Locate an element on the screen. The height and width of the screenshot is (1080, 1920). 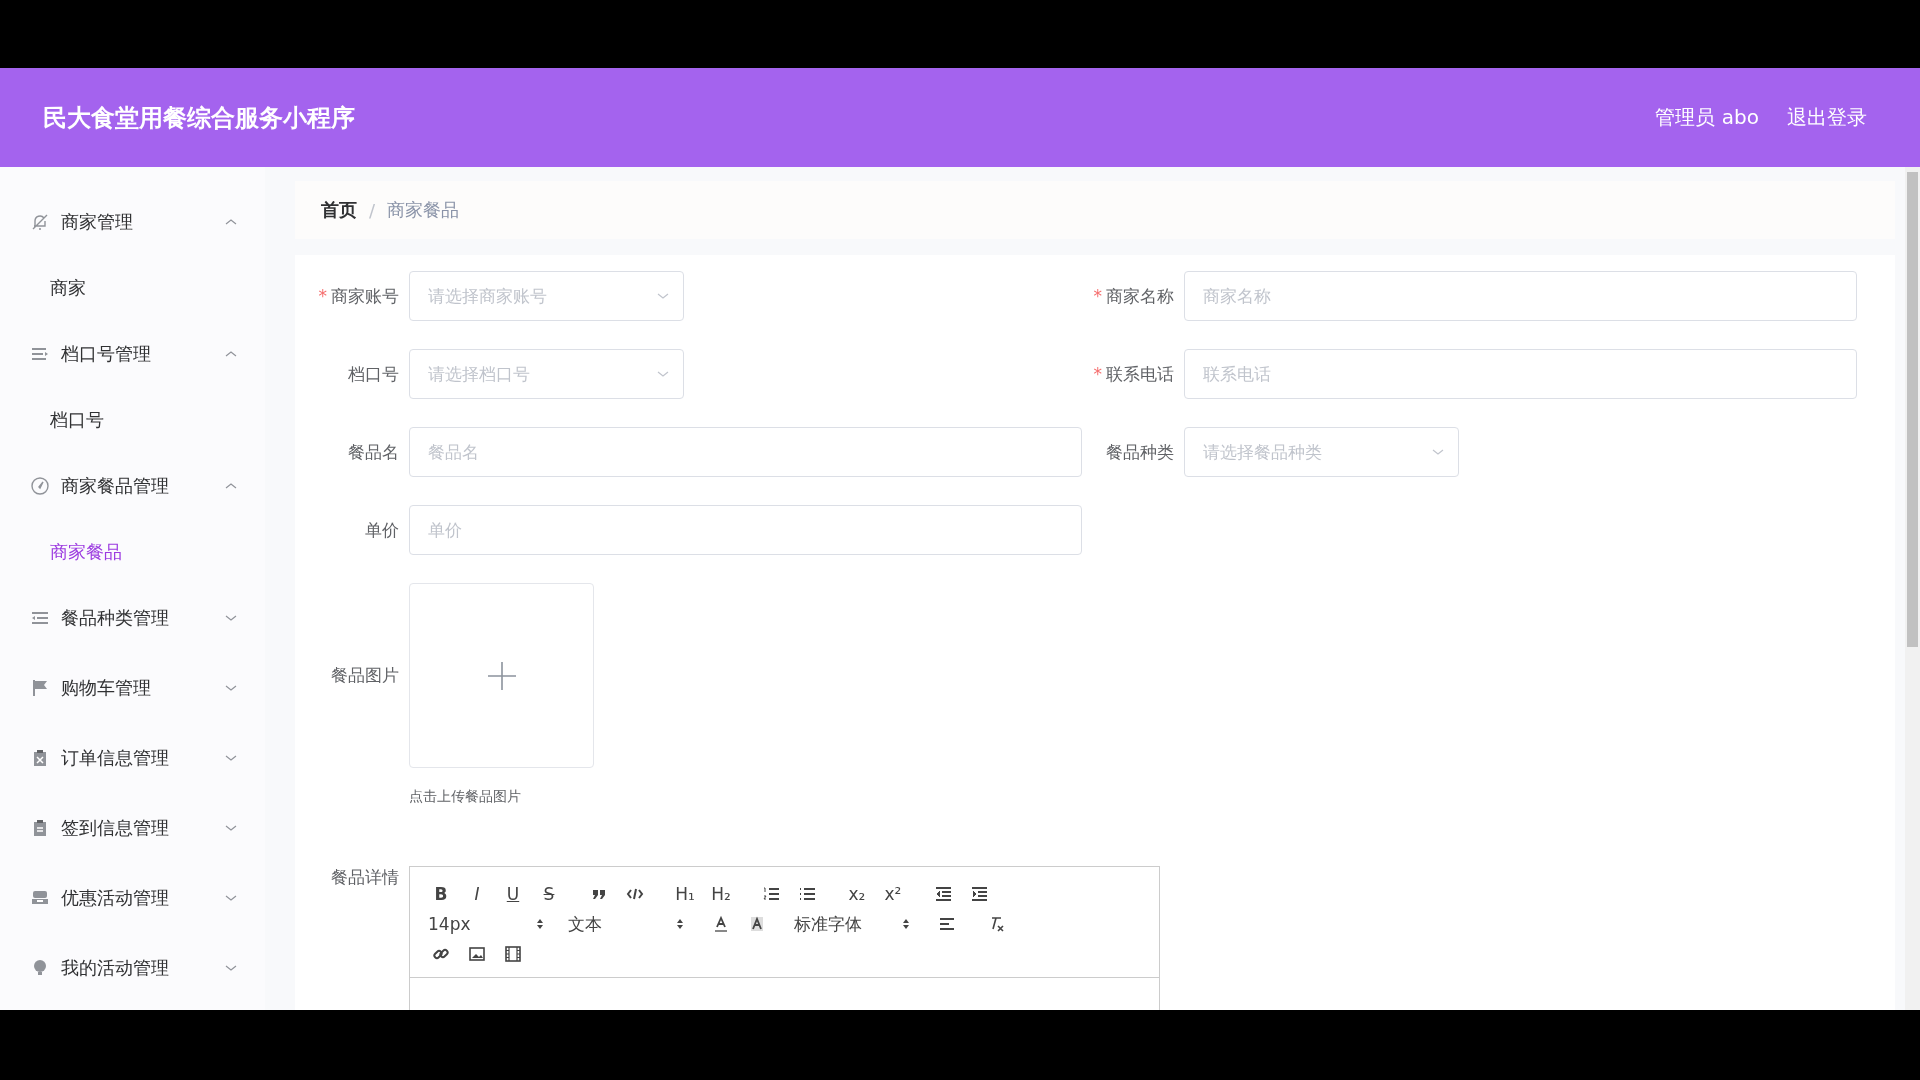
menu-group-label: 商家餐品管理 is located at coordinates (115, 486).